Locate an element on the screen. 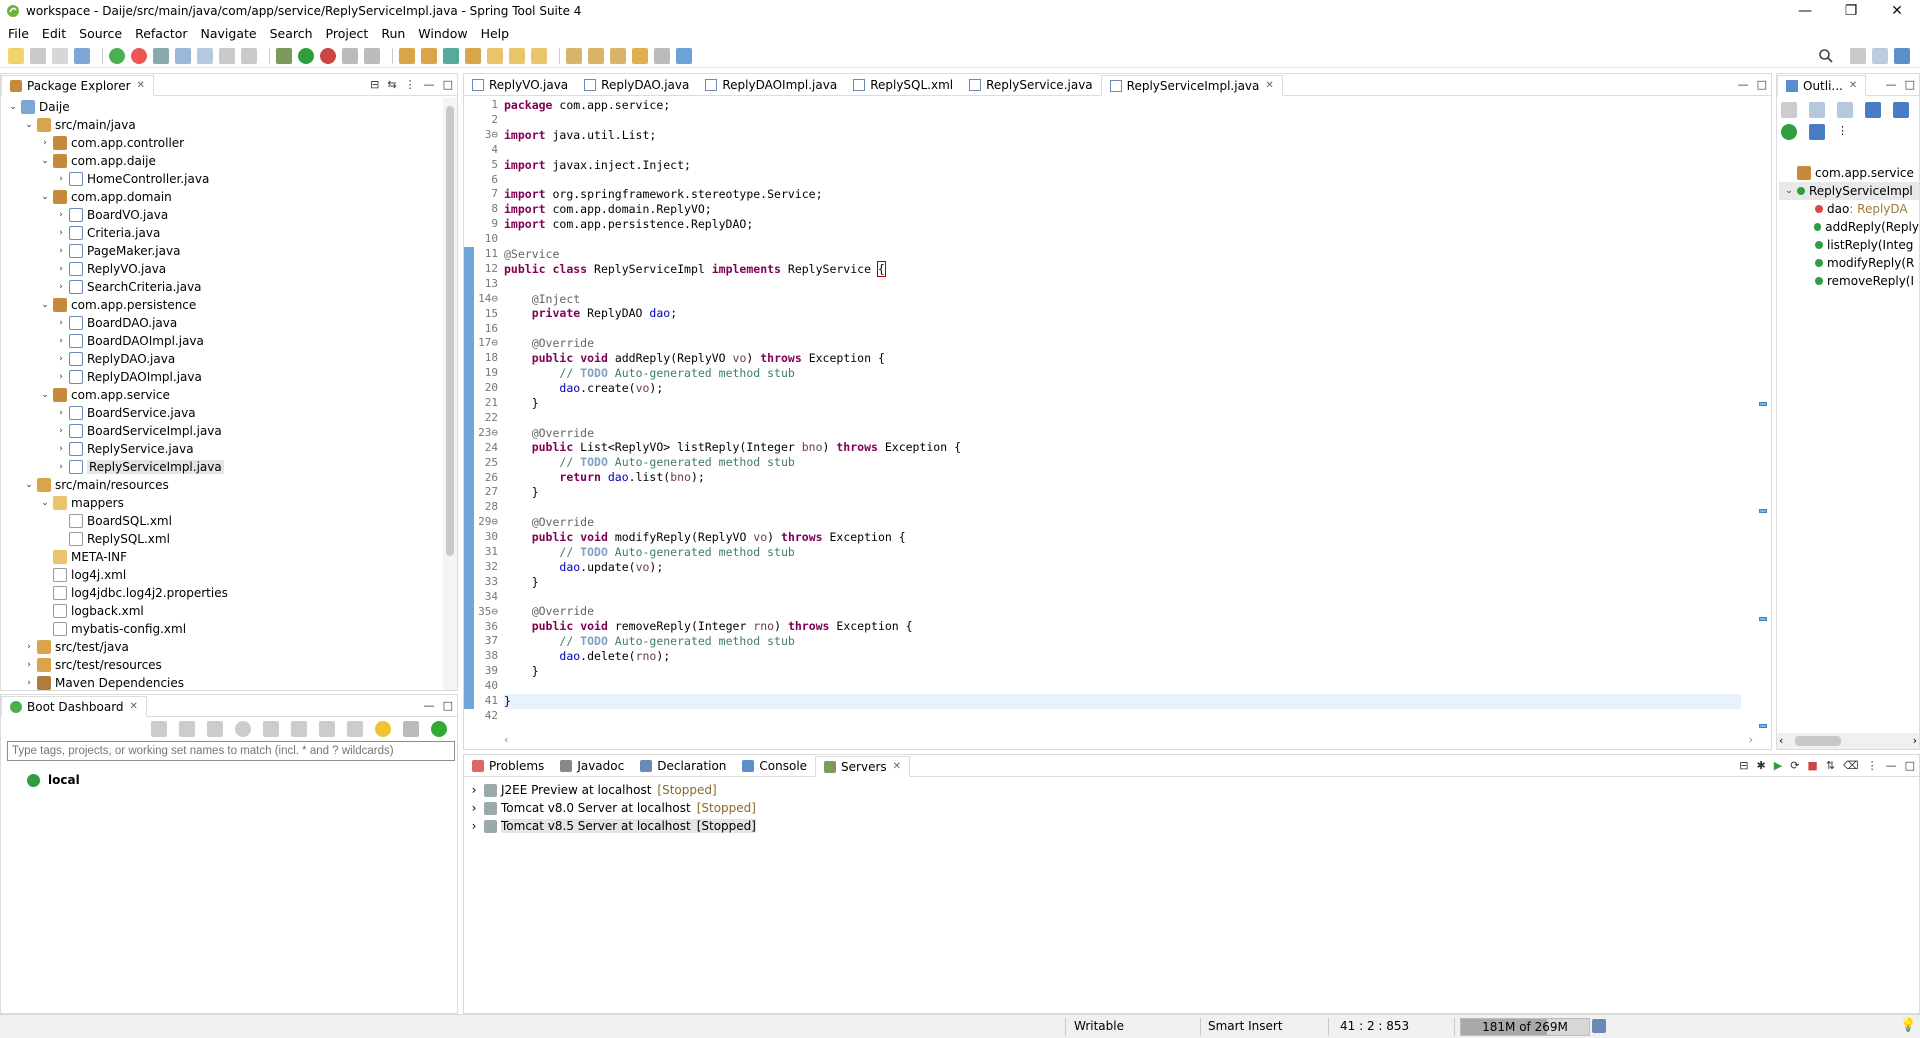 This screenshot has height=1038, width=1920. hide-local-types-icon is located at coordinates (1817, 132).